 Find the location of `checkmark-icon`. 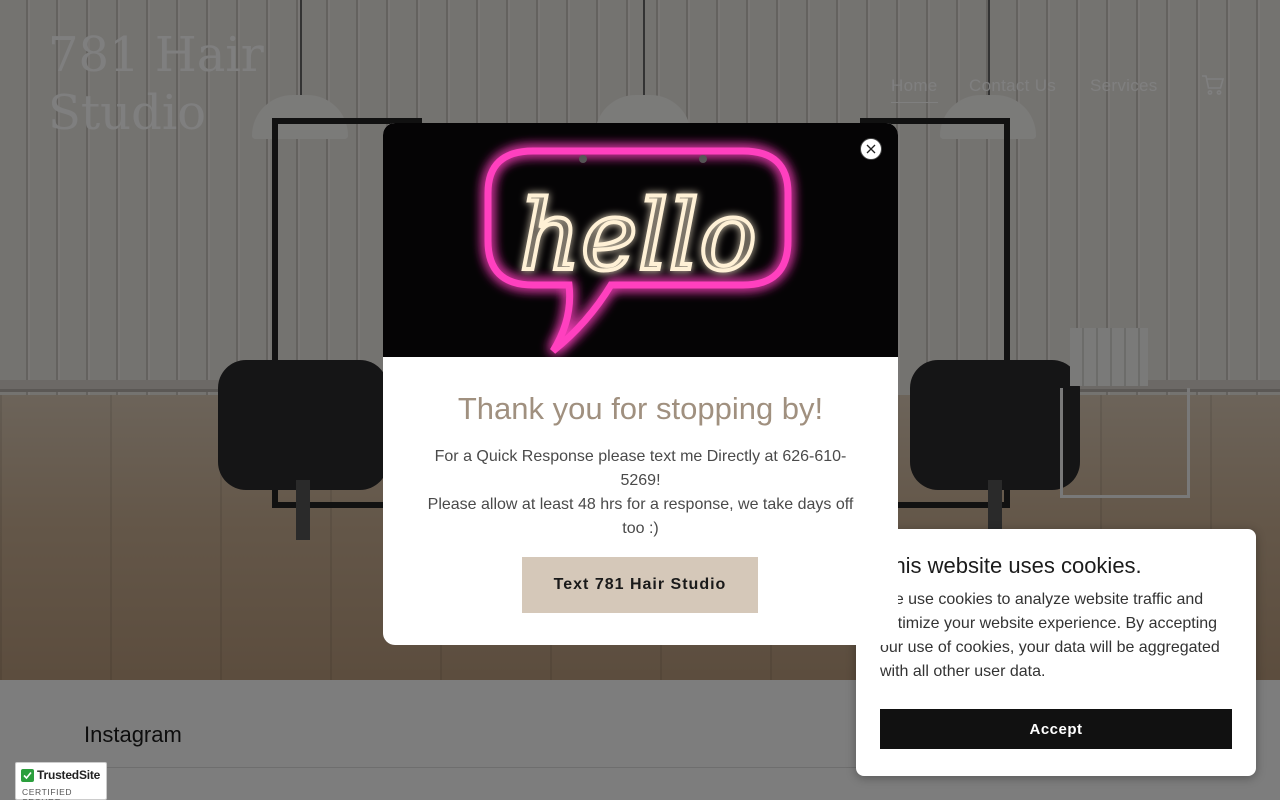

checkmark-icon is located at coordinates (27, 775).